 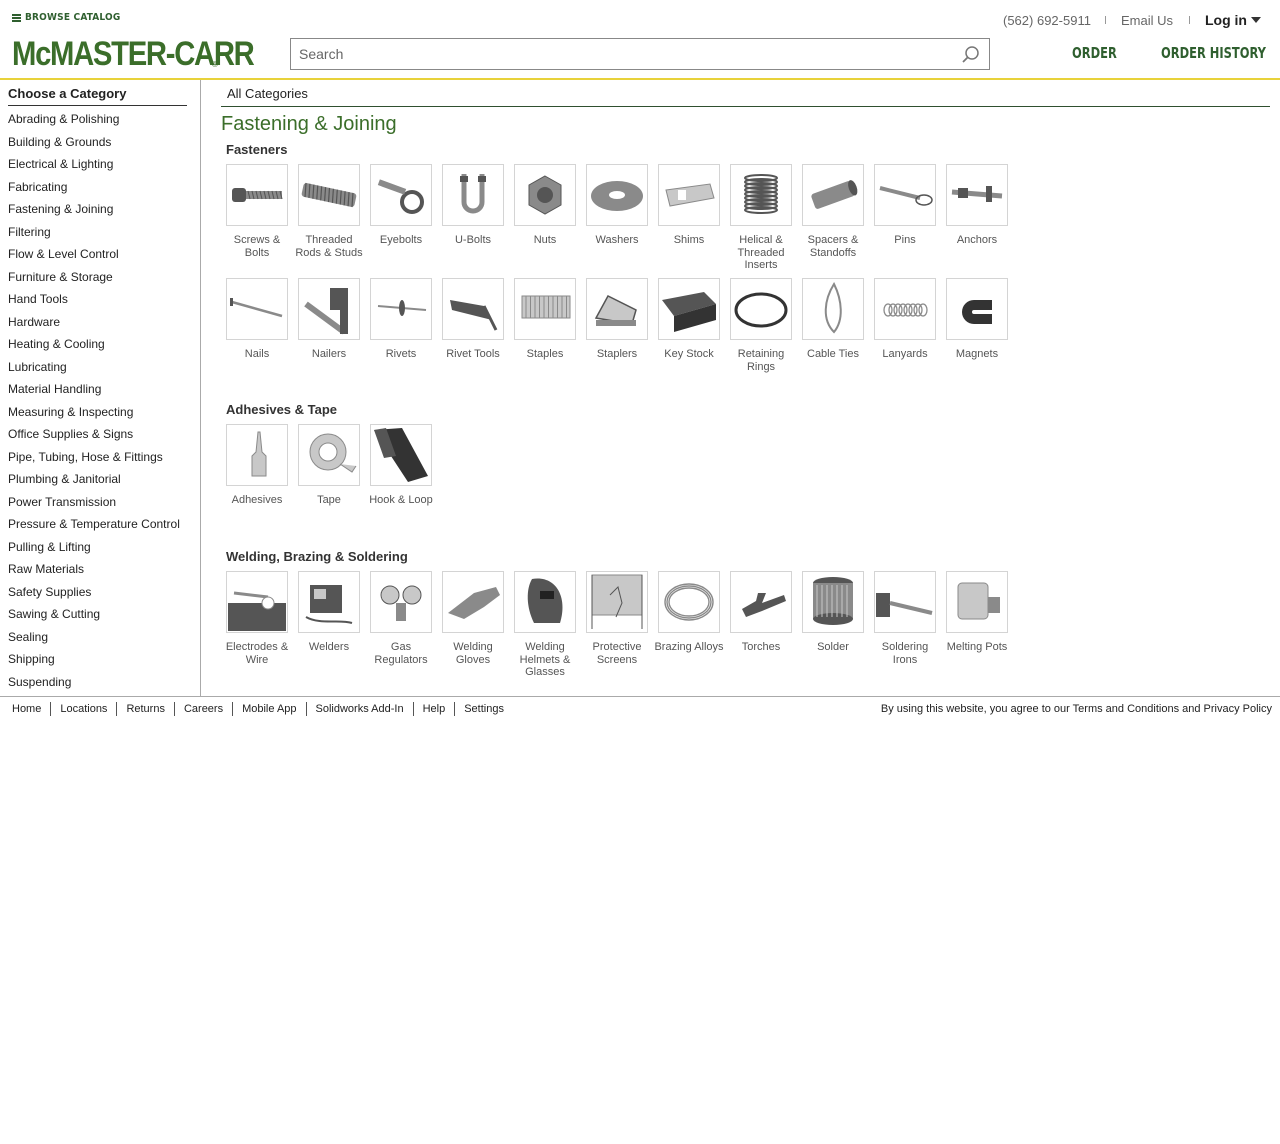 I want to click on section-title: Adhesives & Tape, so click(x=282, y=409).